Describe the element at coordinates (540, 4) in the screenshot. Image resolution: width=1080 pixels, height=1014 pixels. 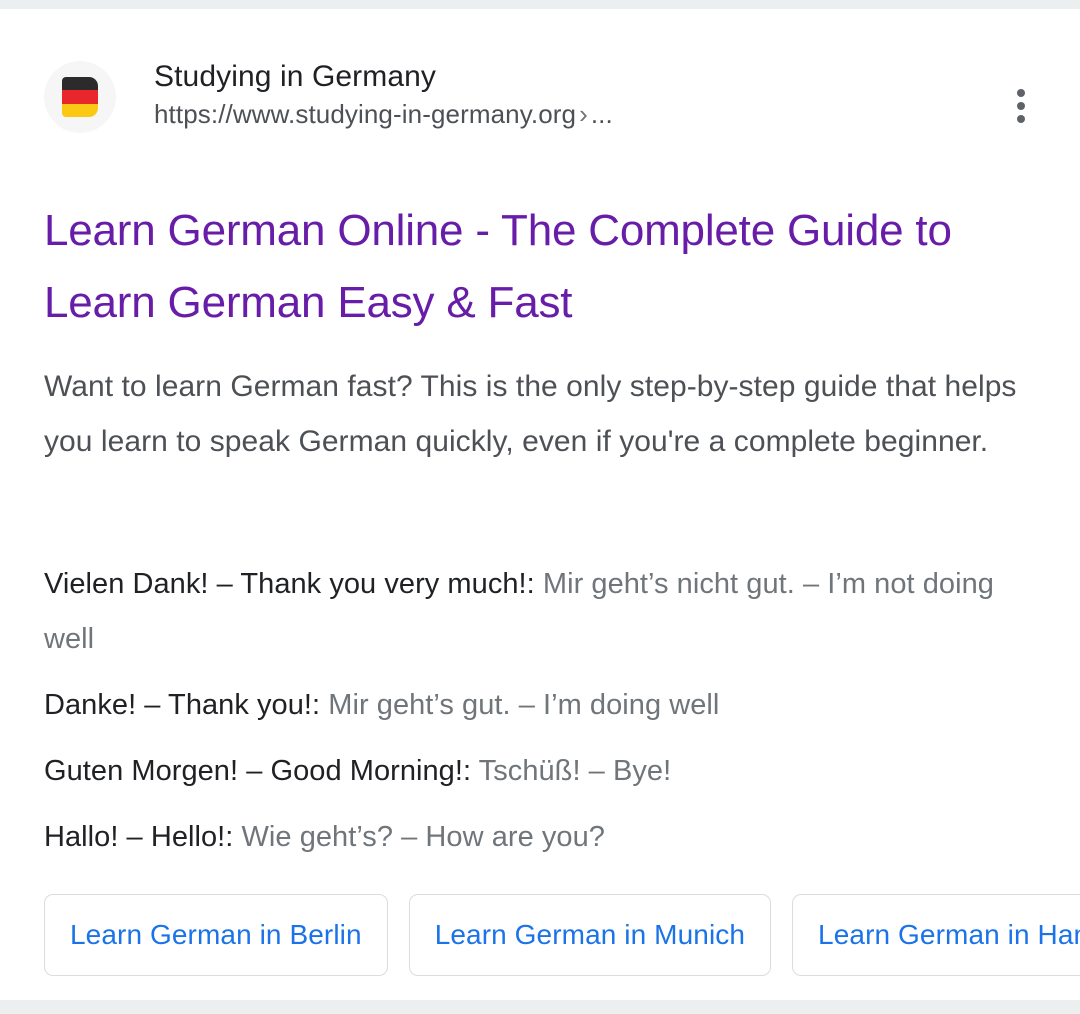
I see `top-chrome-band` at that location.